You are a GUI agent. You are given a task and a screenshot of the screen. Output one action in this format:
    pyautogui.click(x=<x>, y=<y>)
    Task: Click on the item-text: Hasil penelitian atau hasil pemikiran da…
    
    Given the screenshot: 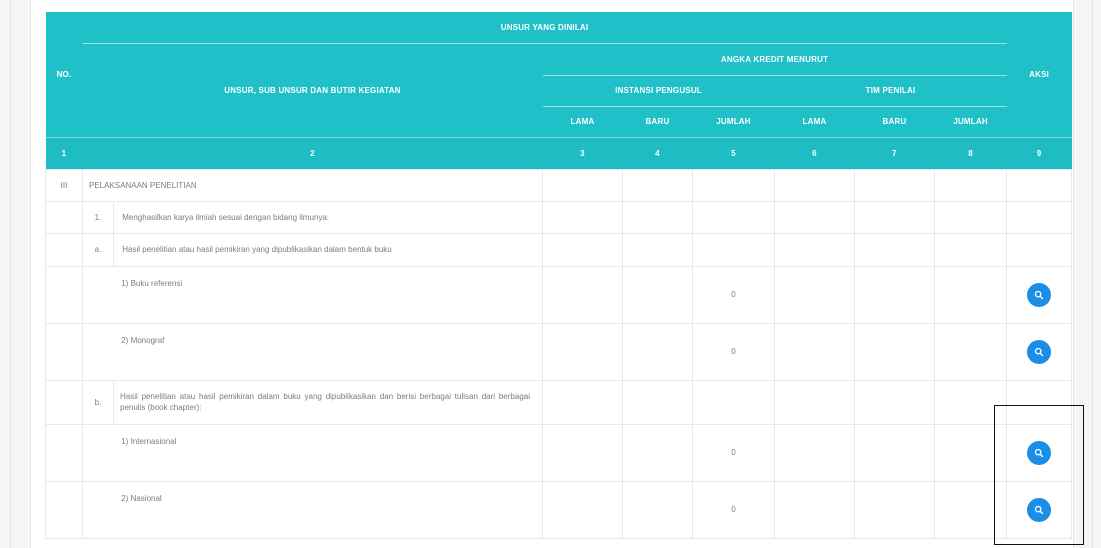 What is the action you would take?
    pyautogui.click(x=325, y=402)
    